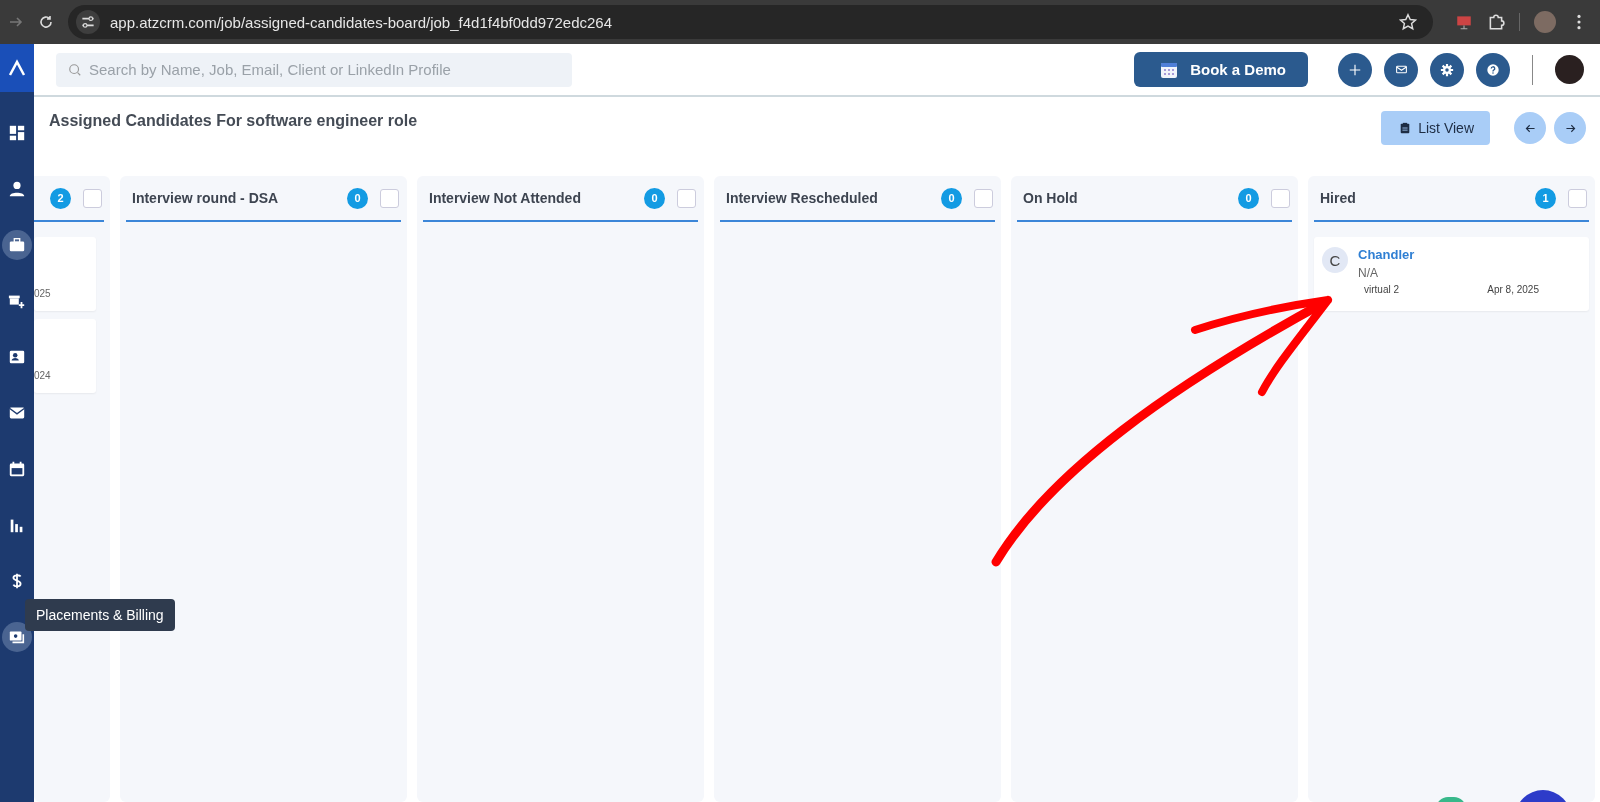  I want to click on mail-icon, so click(1401, 69).